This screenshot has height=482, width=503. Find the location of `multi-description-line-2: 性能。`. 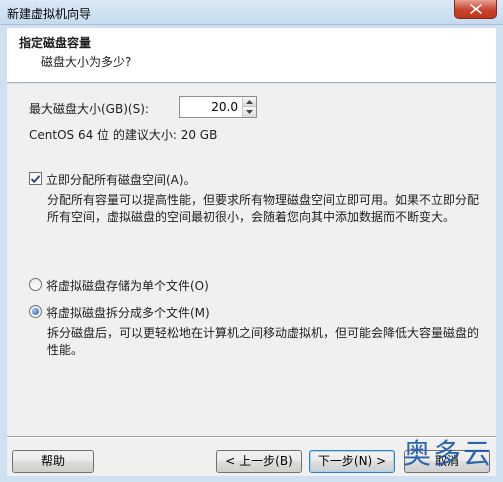

multi-description-line-2: 性能。 is located at coordinates (65, 350).